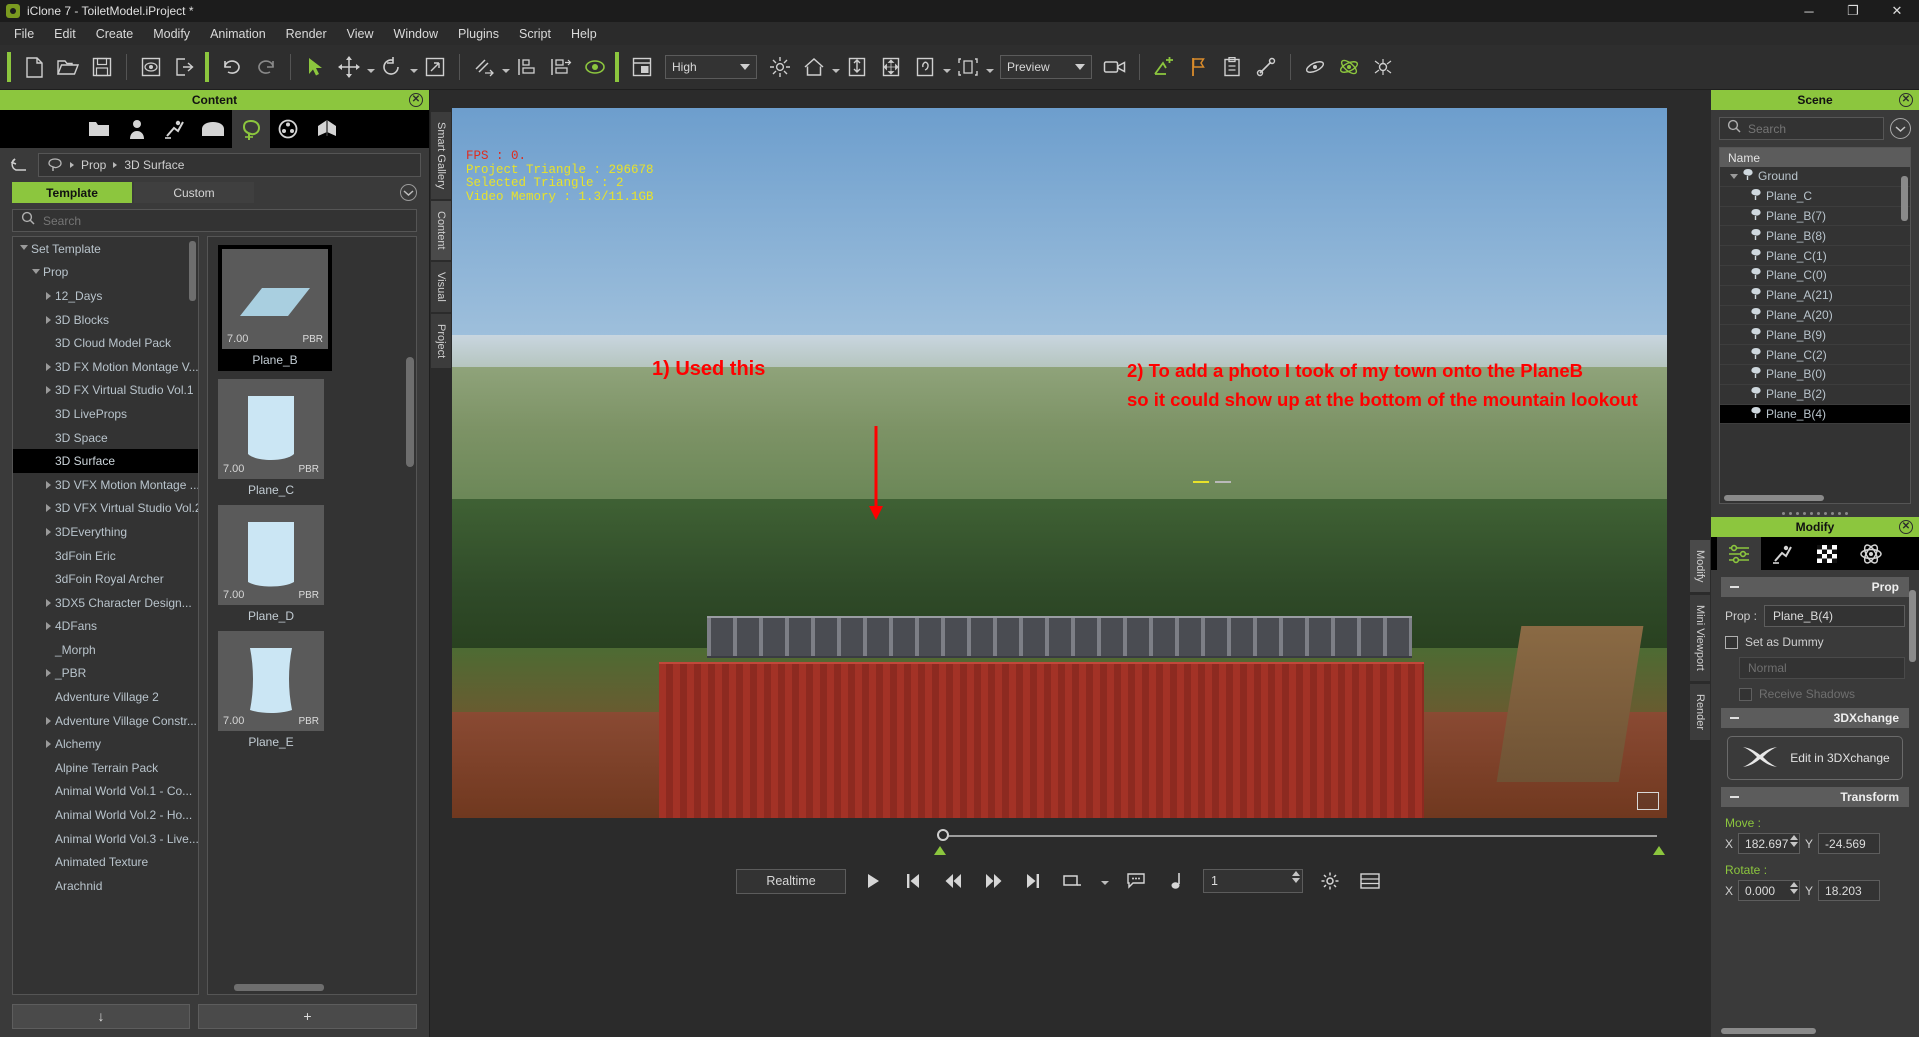 The width and height of the screenshot is (1919, 1037). What do you see at coordinates (1266, 67) in the screenshot?
I see `magnet-icon` at bounding box center [1266, 67].